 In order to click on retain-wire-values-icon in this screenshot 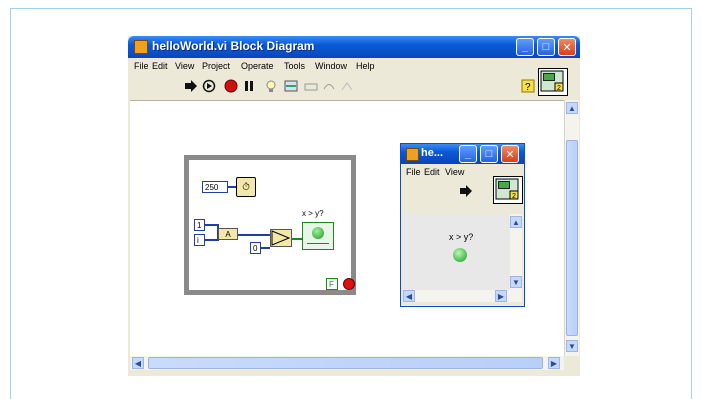, I will do `click(291, 86)`.